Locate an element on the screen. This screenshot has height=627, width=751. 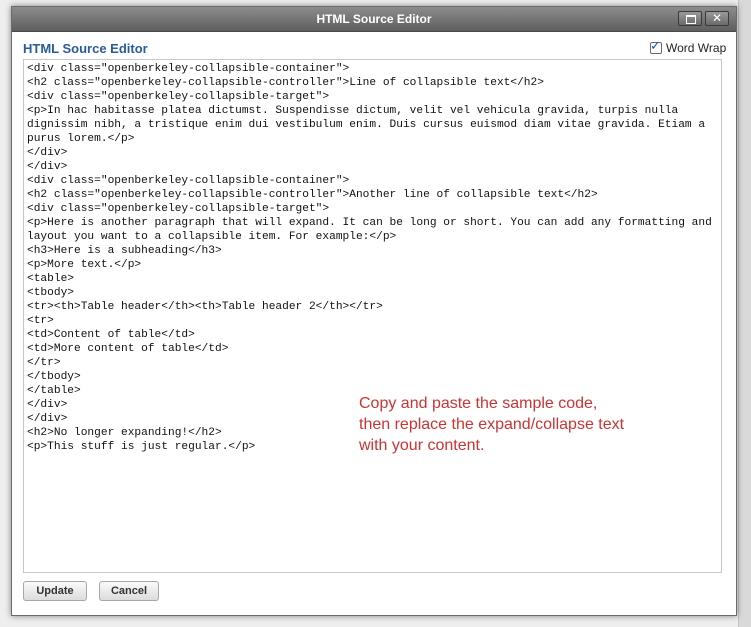
editor-heading: HTML Source Editor is located at coordinates (85, 48).